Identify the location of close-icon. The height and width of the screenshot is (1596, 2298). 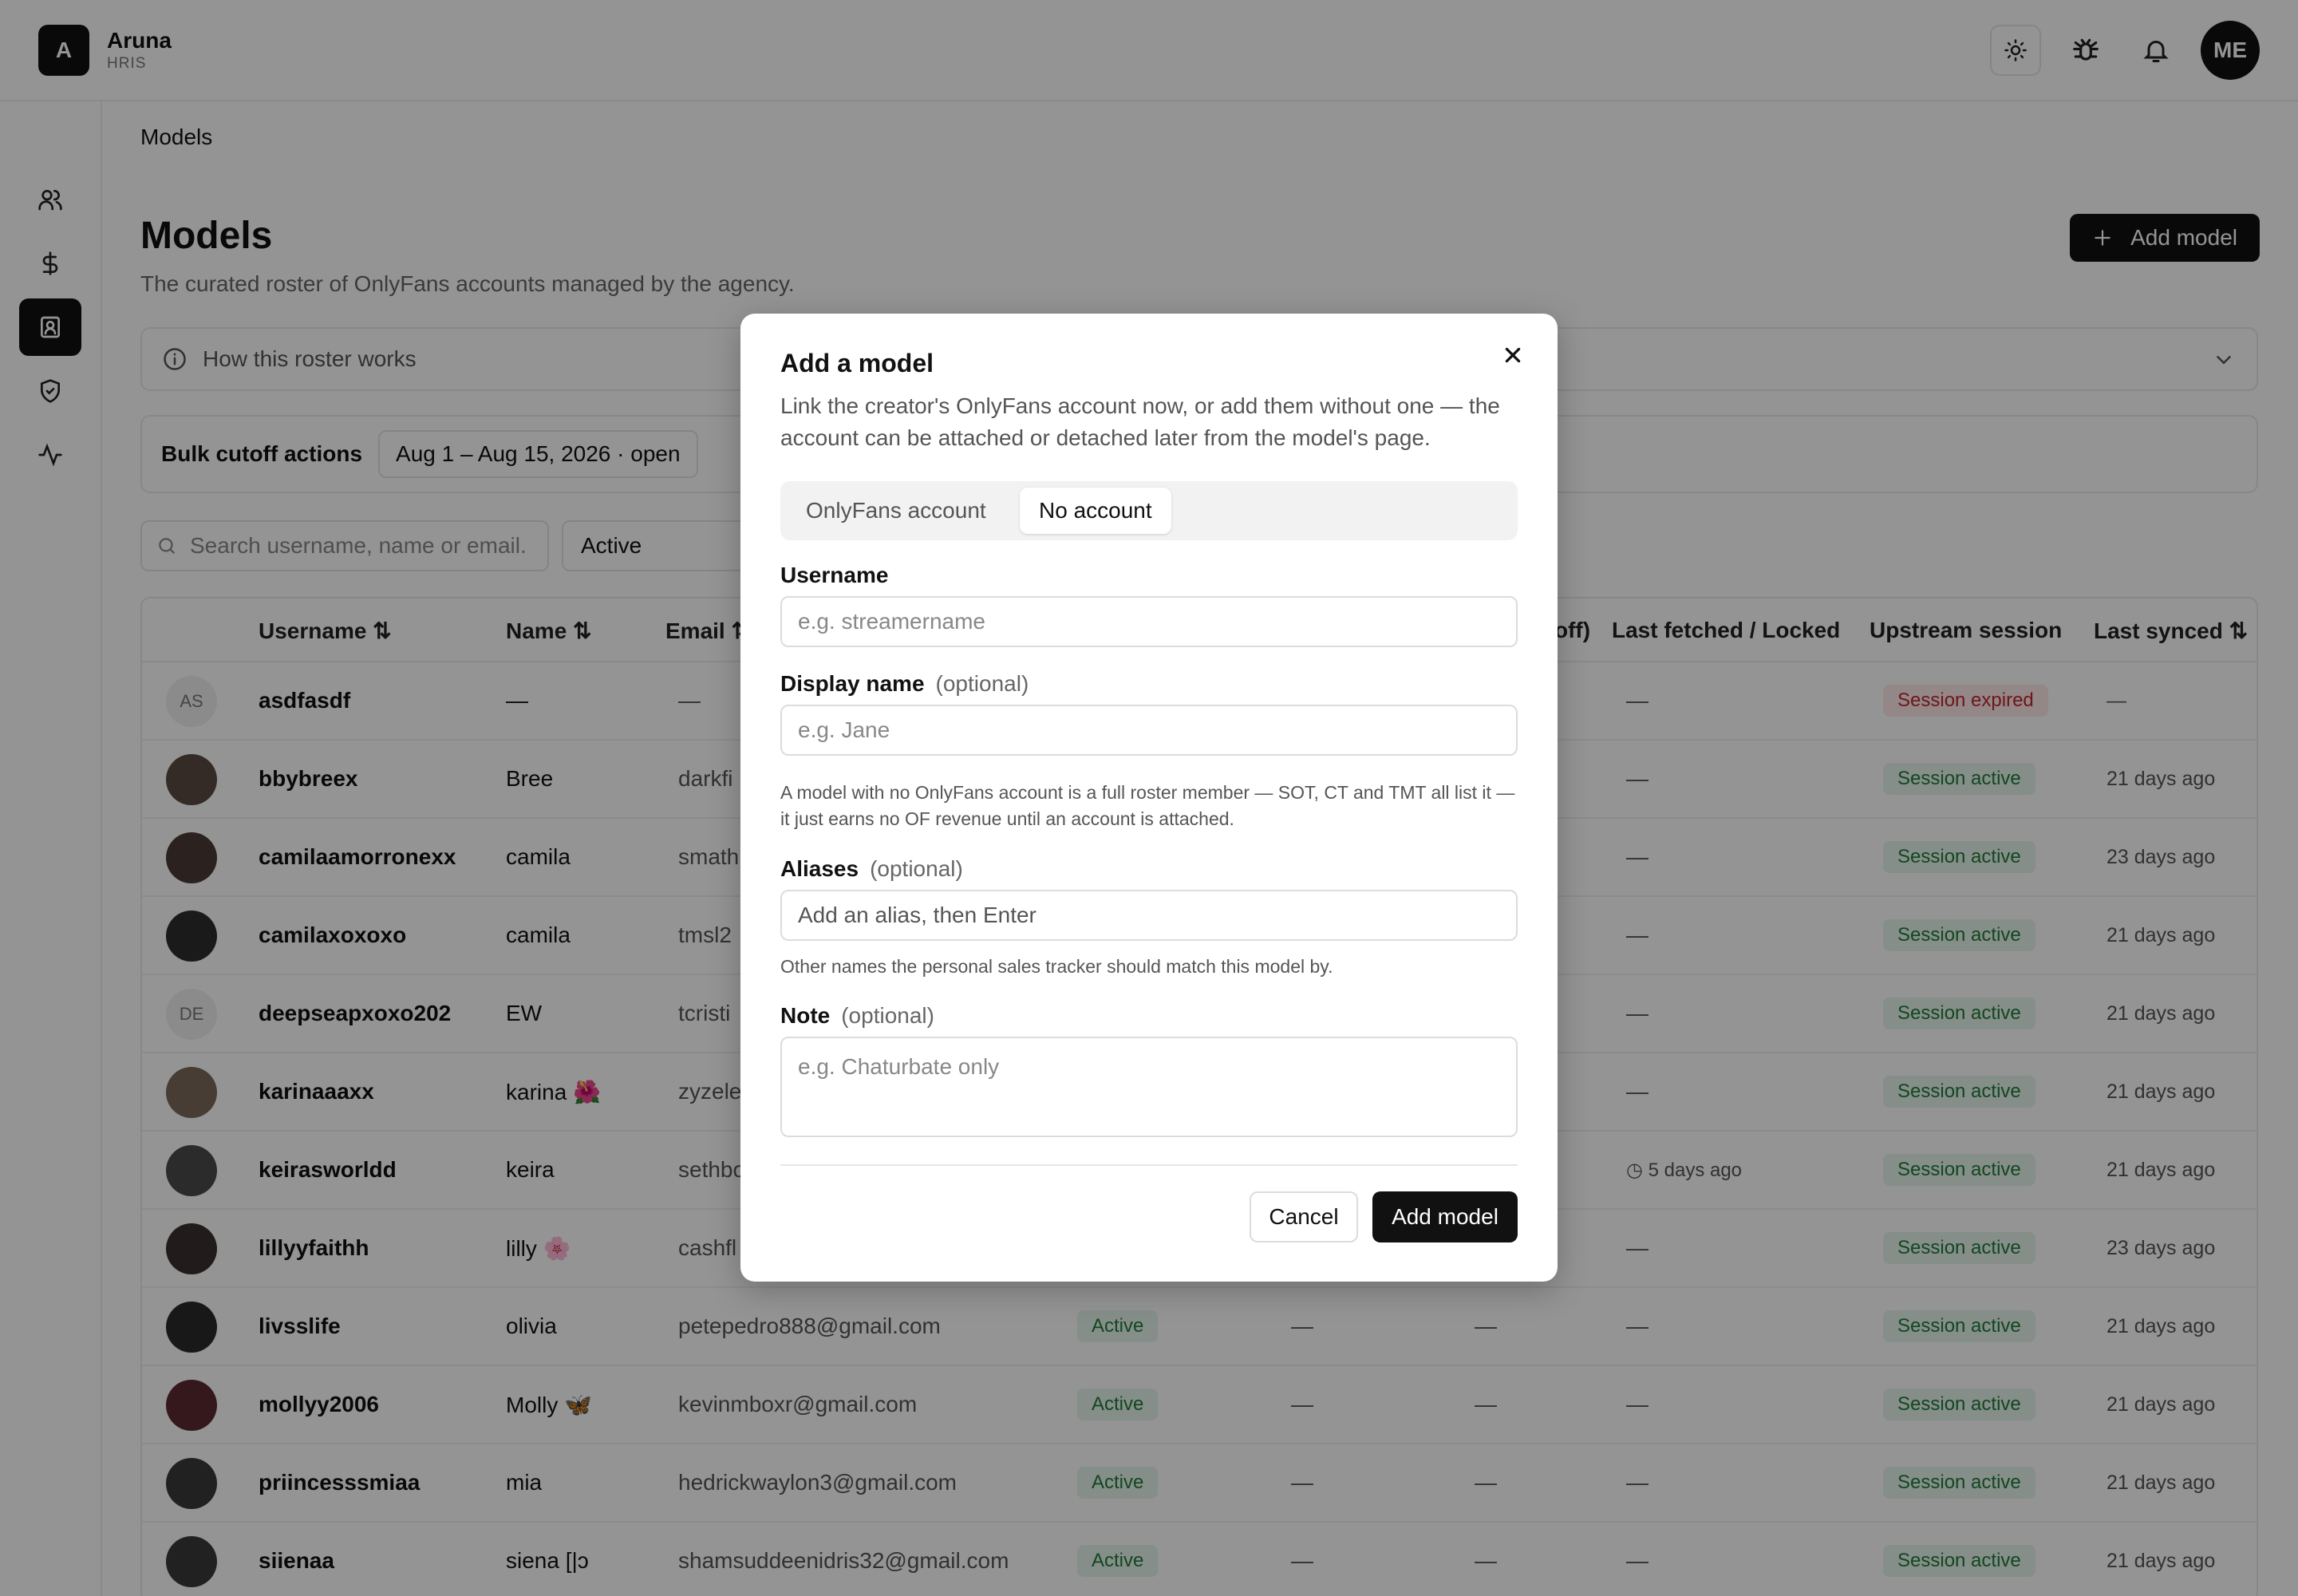
(1513, 355).